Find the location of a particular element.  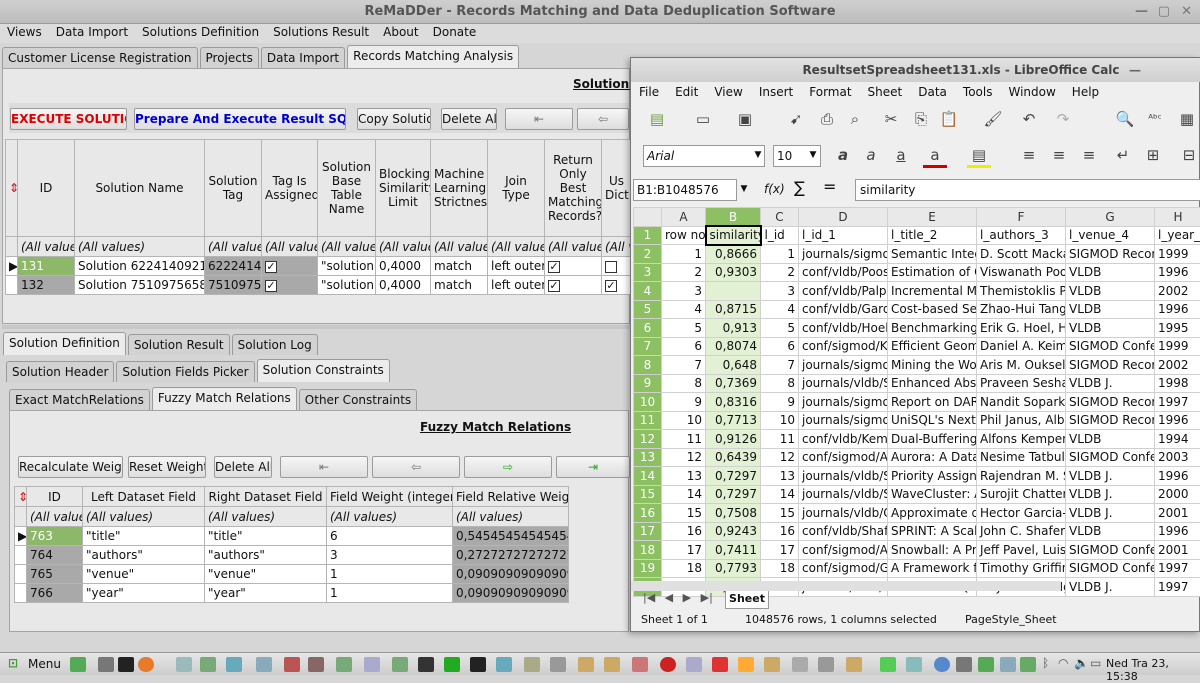

merge-cells-icon: ⊞ is located at coordinates (1153, 156).